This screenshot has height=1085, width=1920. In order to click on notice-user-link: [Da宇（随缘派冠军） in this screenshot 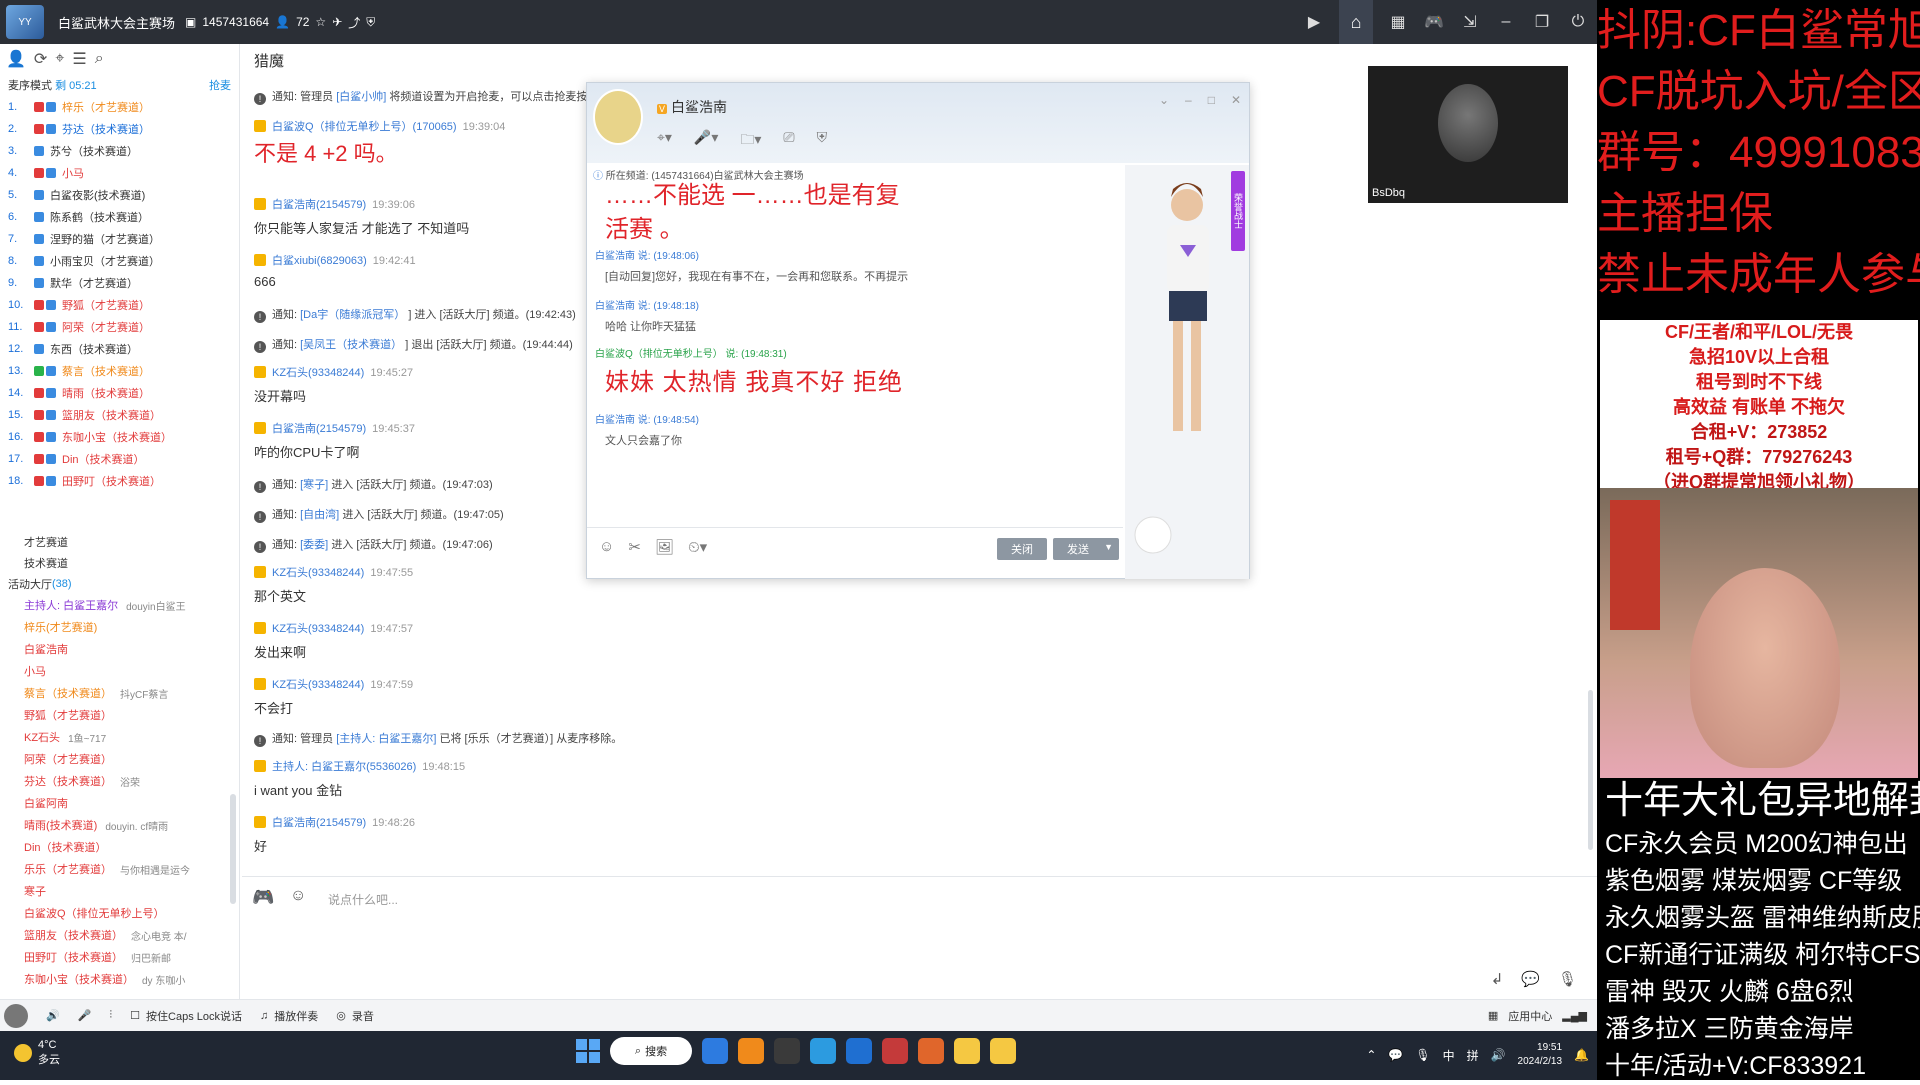, I will do `click(352, 315)`.